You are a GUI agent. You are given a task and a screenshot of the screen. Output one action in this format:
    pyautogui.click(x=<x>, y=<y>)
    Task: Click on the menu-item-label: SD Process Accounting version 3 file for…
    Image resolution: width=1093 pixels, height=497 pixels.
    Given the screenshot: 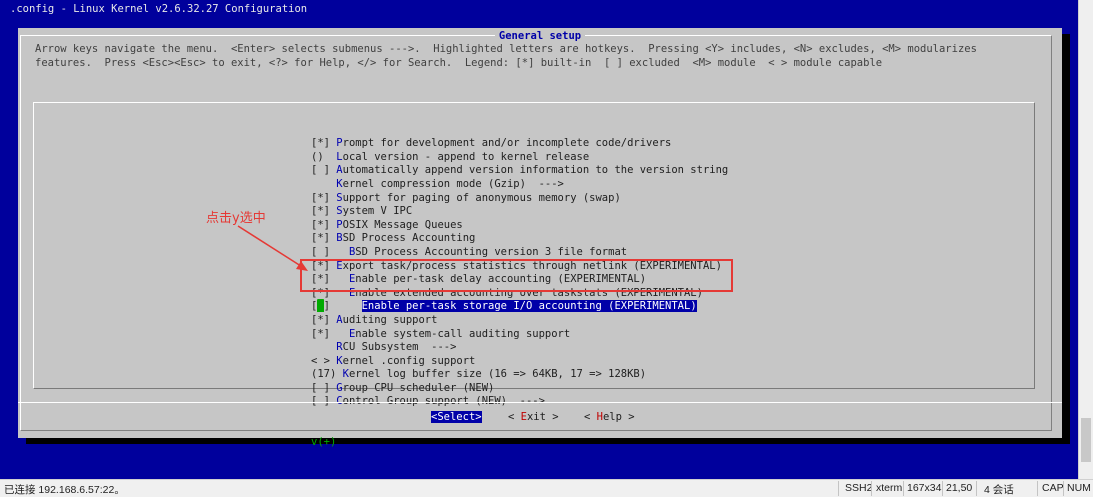 What is the action you would take?
    pyautogui.click(x=491, y=251)
    